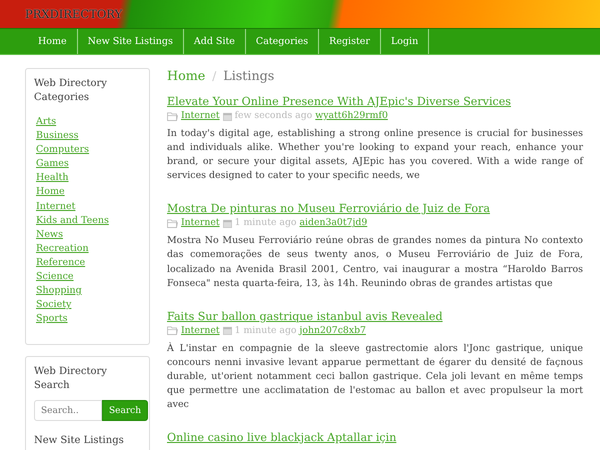  I want to click on category-link: Home, so click(50, 192).